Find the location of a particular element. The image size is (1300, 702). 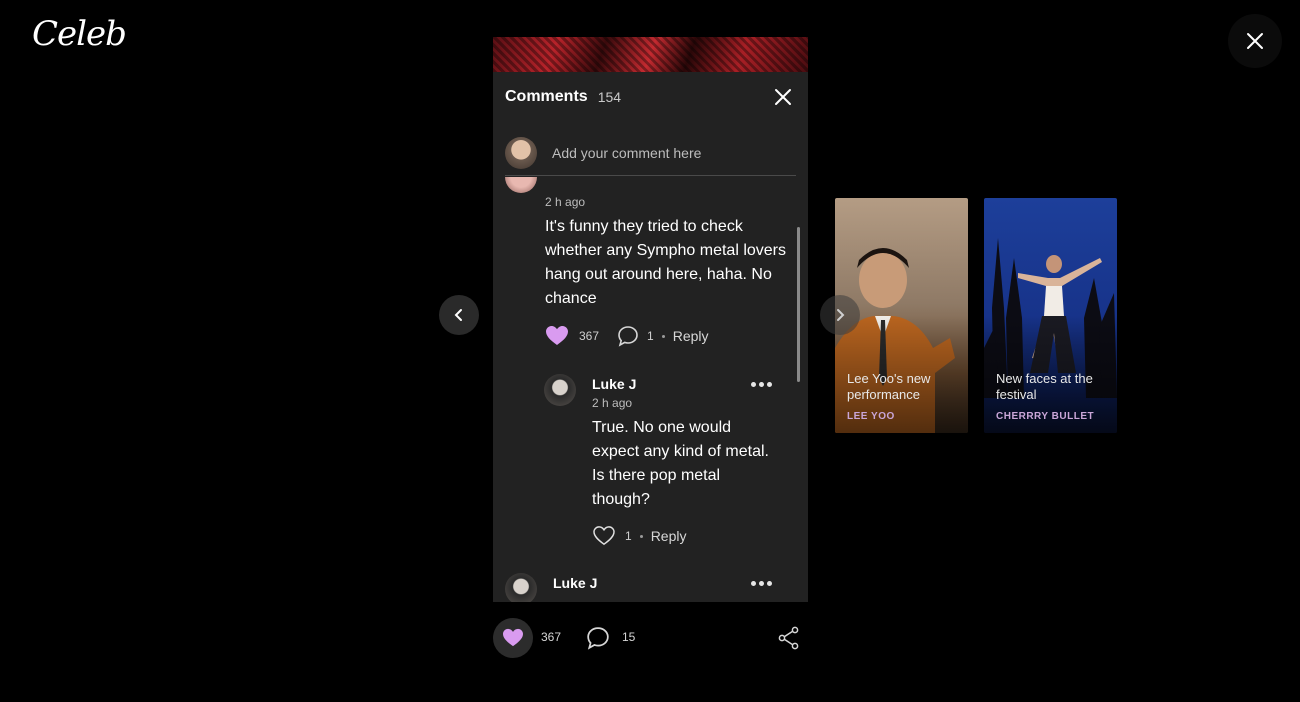

chevron-right-icon is located at coordinates (841, 315).